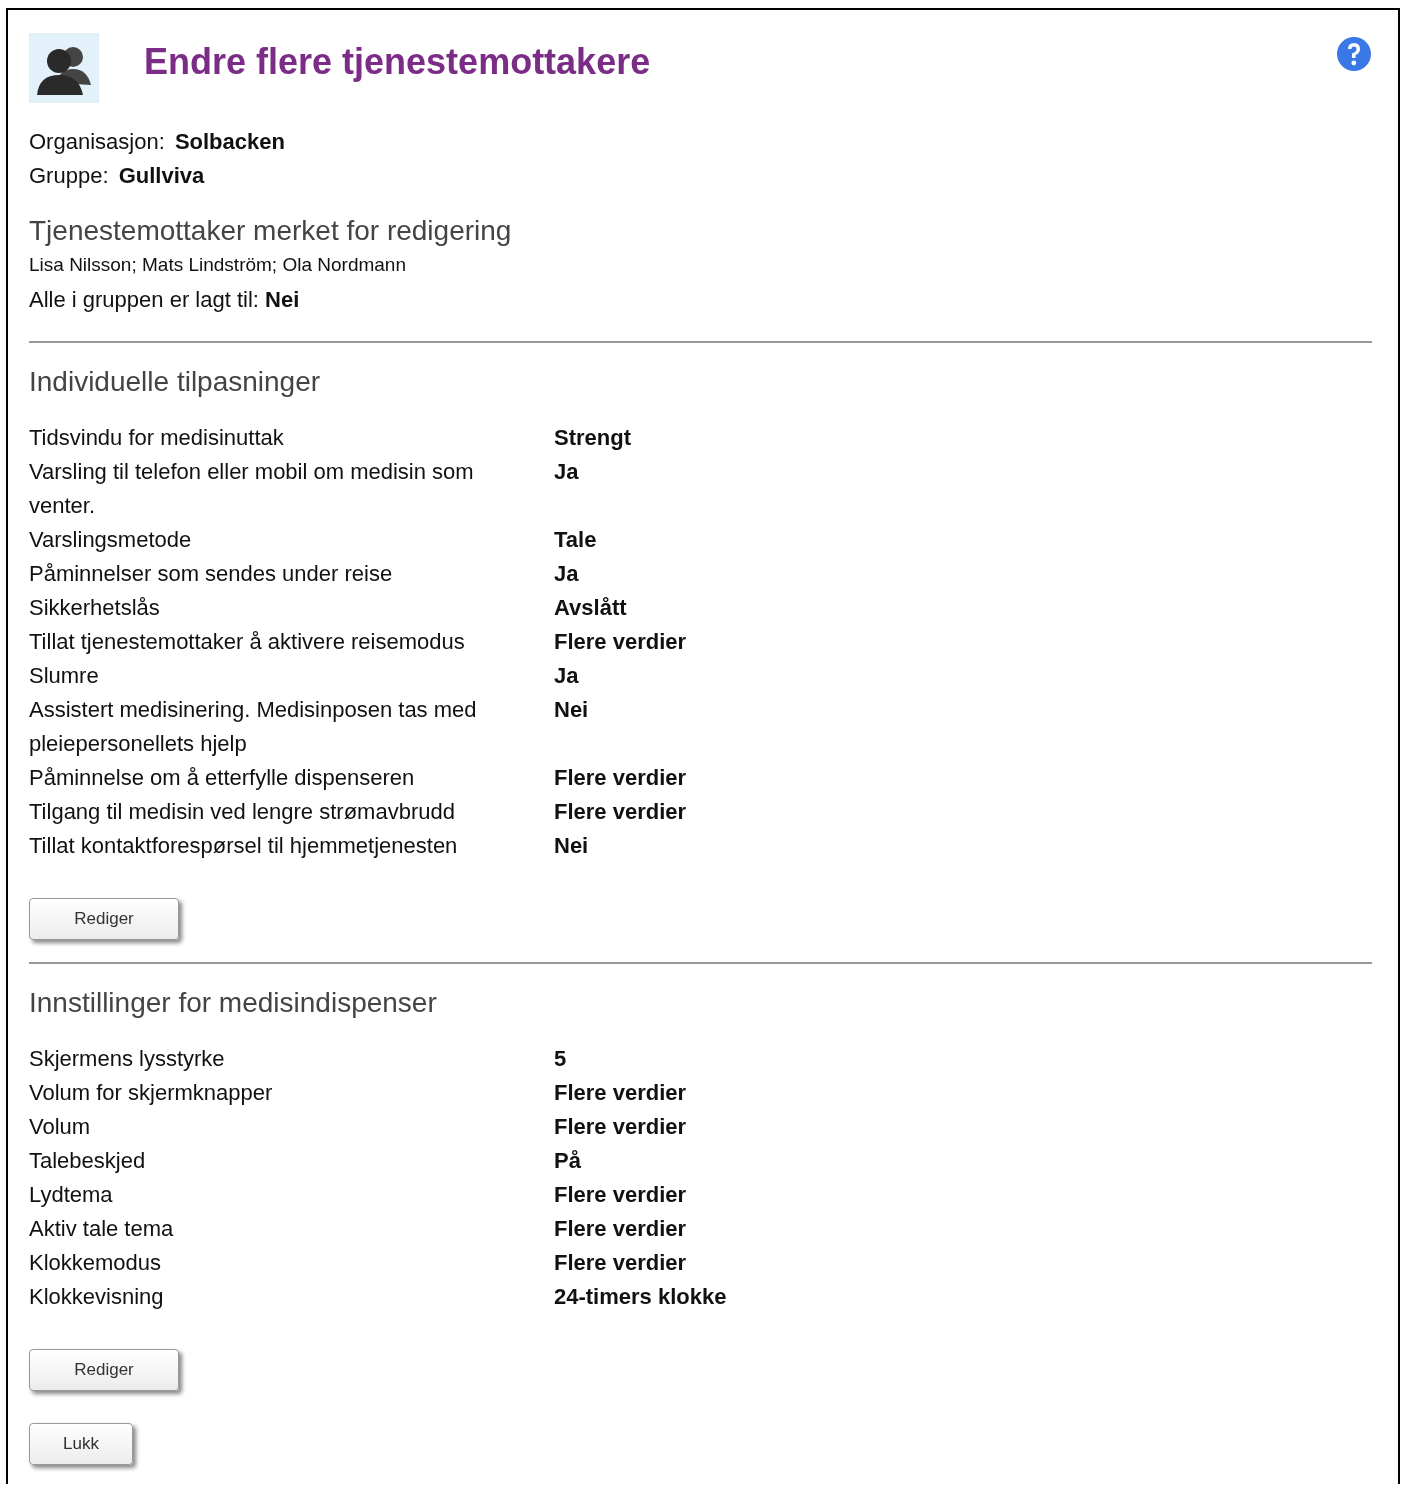 The image size is (1408, 1486). I want to click on setting-value: 5, so click(560, 1059).